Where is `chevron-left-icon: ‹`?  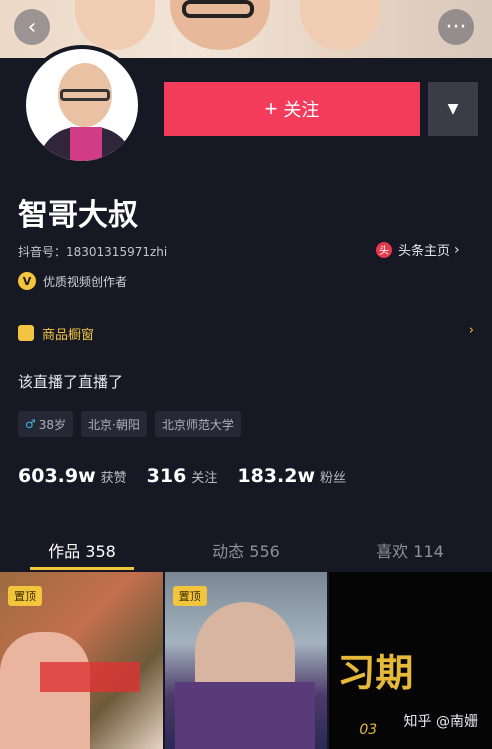
chevron-left-icon: ‹ is located at coordinates (32, 27).